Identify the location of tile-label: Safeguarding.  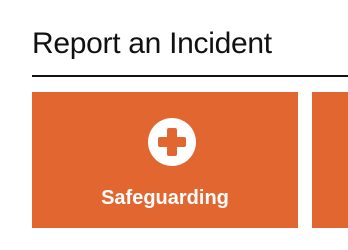
(165, 198).